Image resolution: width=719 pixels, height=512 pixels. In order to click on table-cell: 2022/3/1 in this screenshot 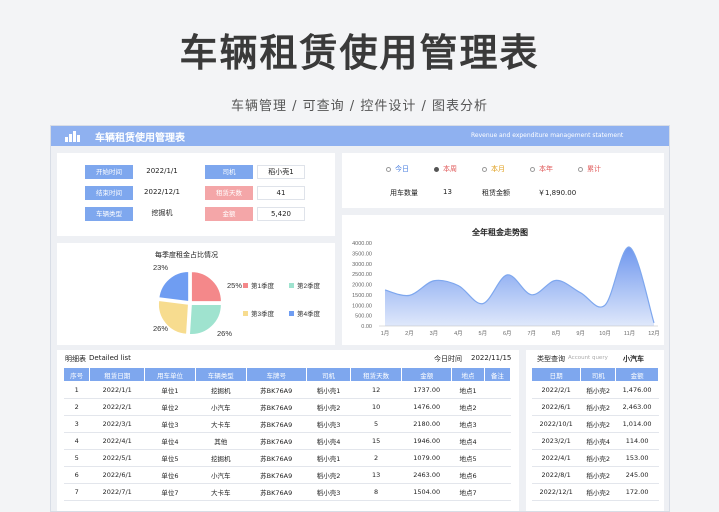, I will do `click(117, 424)`.